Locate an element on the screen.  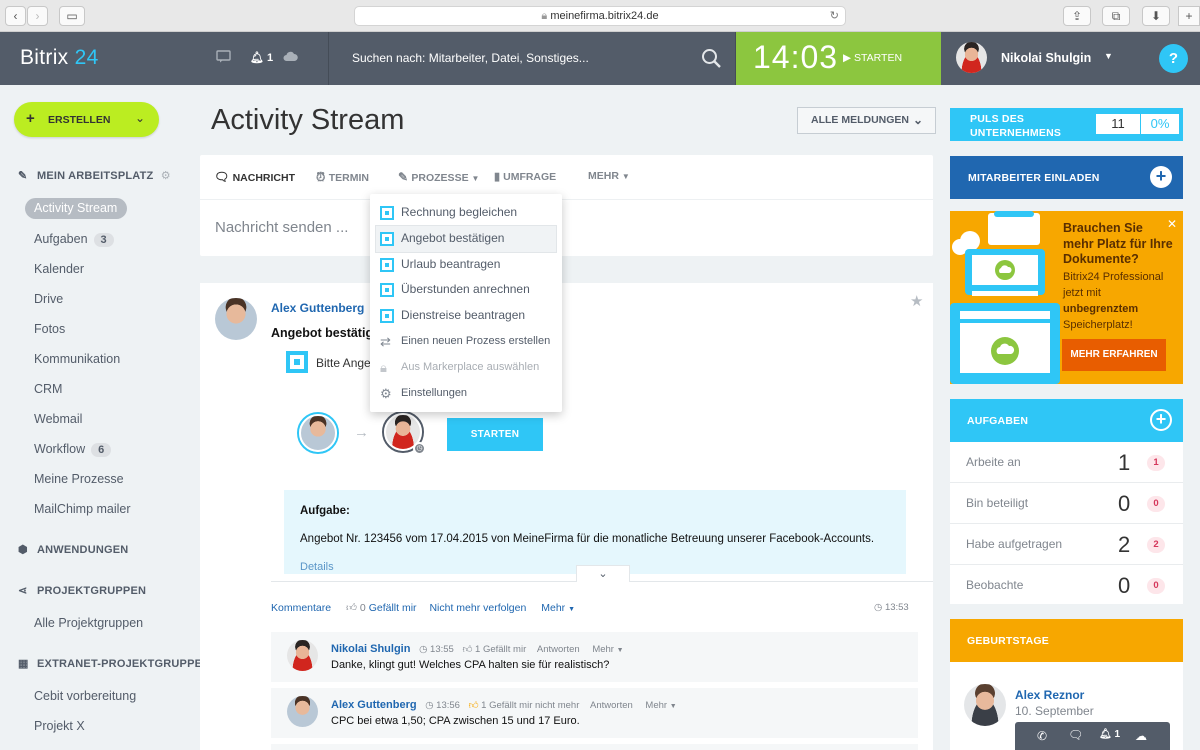
sidebar-item-webmail: Webmail is located at coordinates (58, 419).